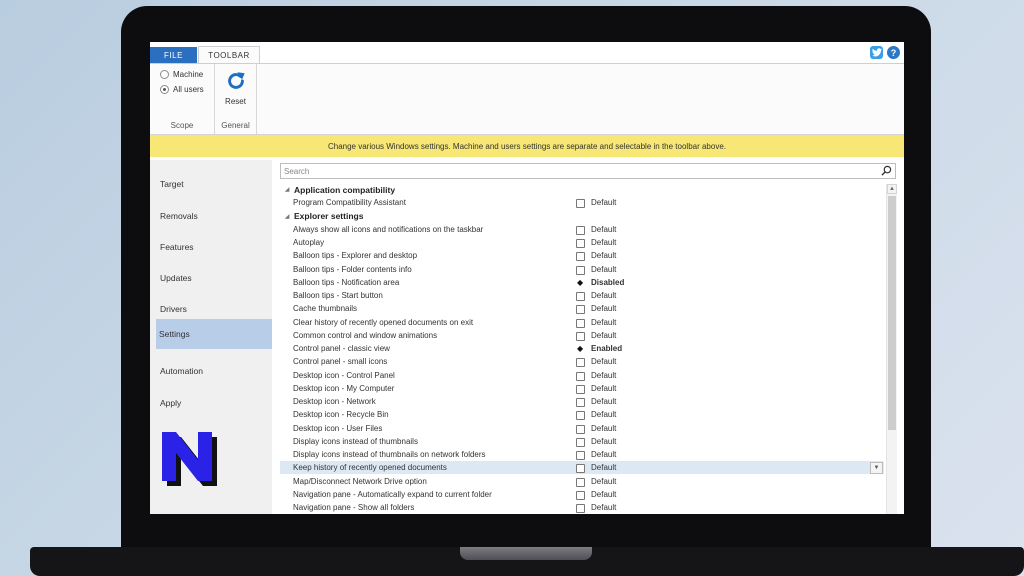 Image resolution: width=1024 pixels, height=576 pixels. Describe the element at coordinates (876, 468) in the screenshot. I see `value-dropdown-icon: ▼` at that location.